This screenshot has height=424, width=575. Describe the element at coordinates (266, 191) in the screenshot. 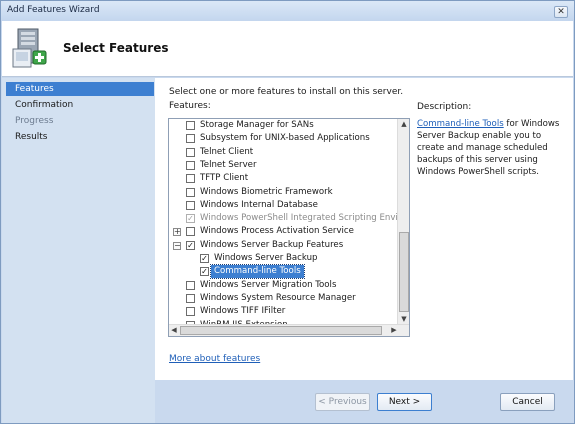

I see `feature-label: Windows Biometric Framework` at that location.